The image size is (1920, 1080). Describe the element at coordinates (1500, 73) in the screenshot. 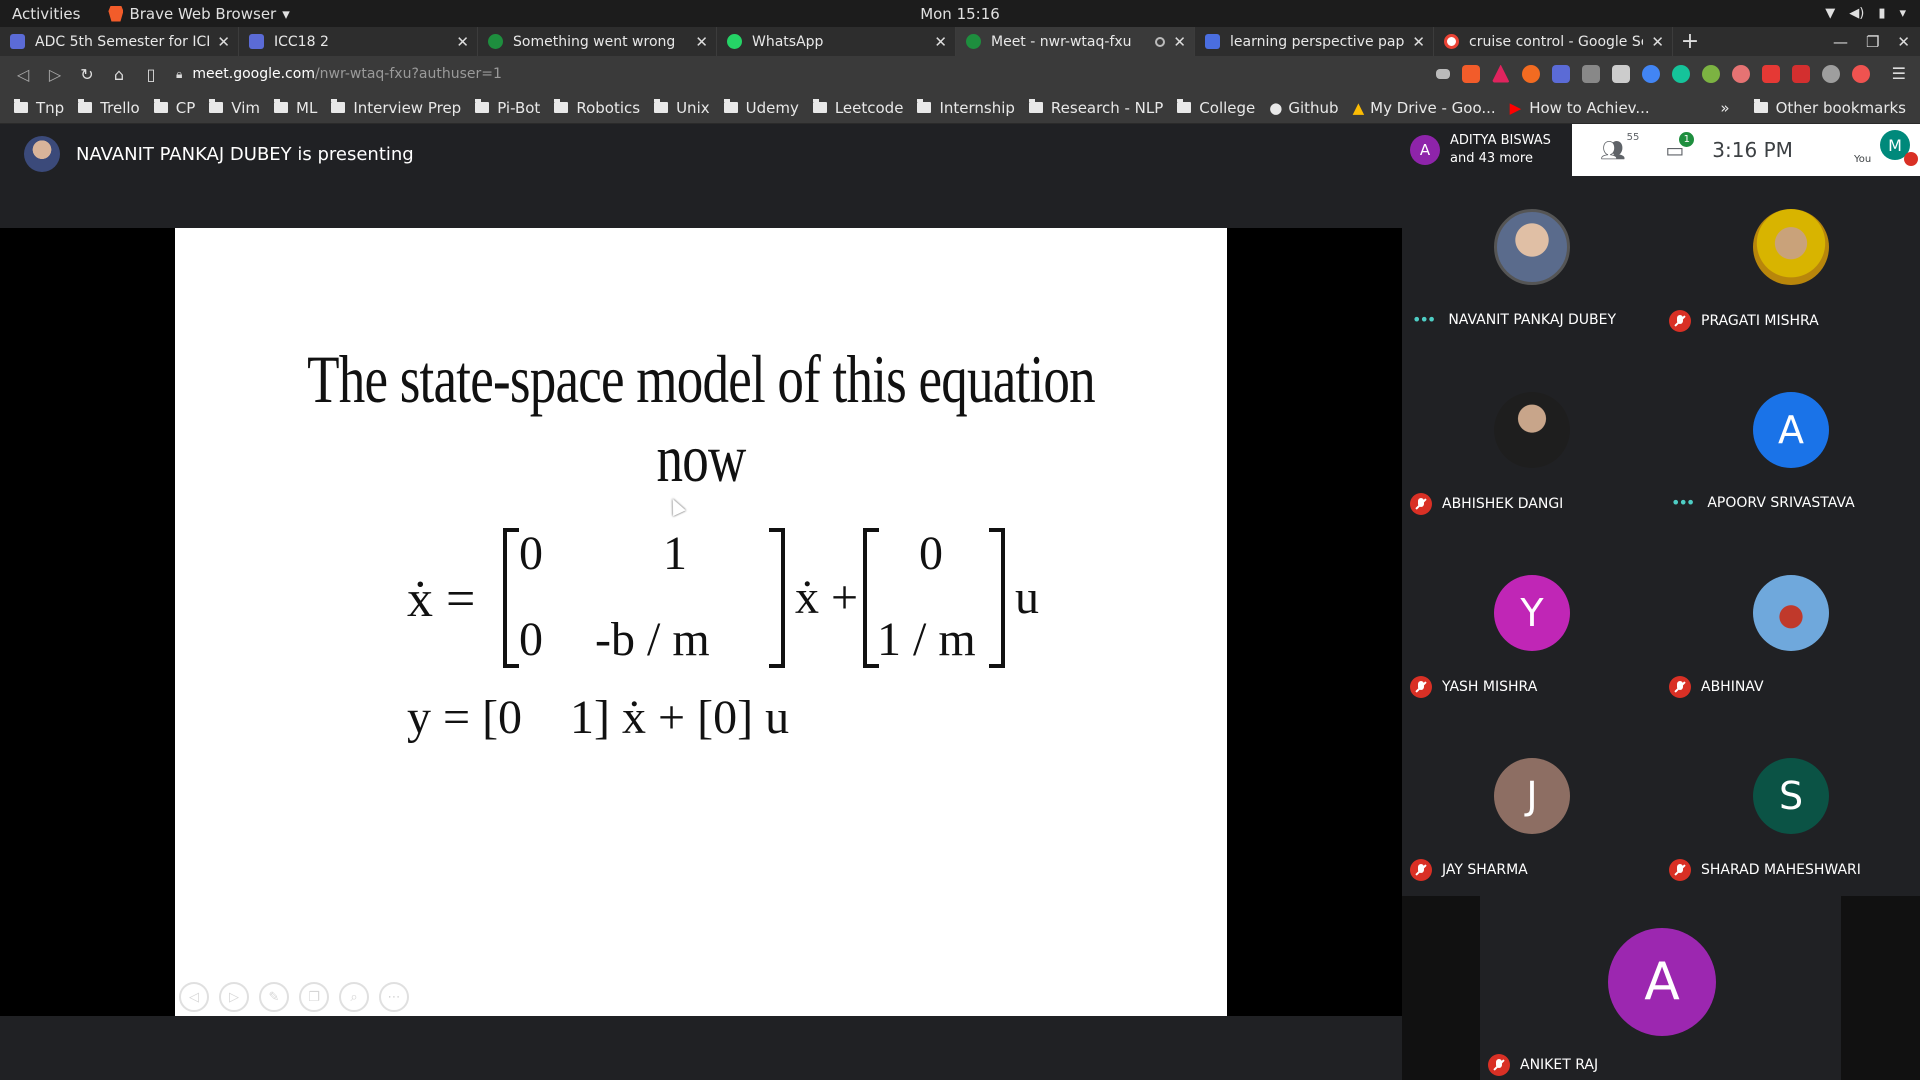

I see `brave-rewards-icon` at that location.